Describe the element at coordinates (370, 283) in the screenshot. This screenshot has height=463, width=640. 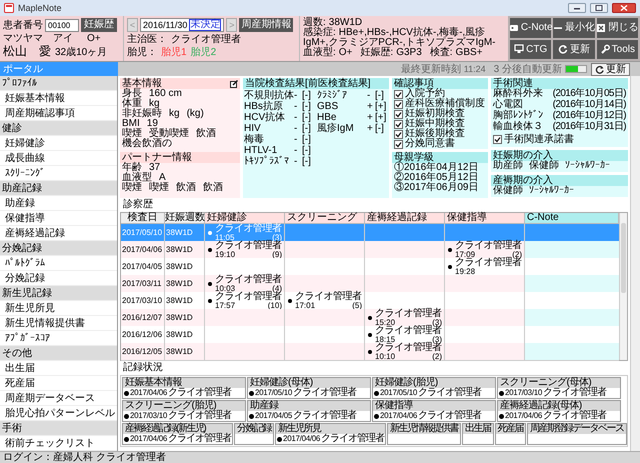
I see `table-row: 2017/03/11 38W1D クライオ管理者 10:03 (4)` at that location.